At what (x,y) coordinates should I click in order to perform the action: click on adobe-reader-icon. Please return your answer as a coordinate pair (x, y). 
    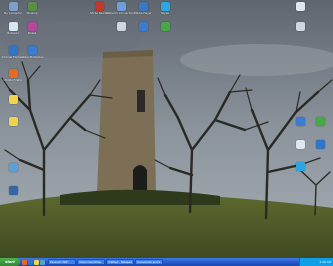
    Looking at the image, I should click on (99, 6).